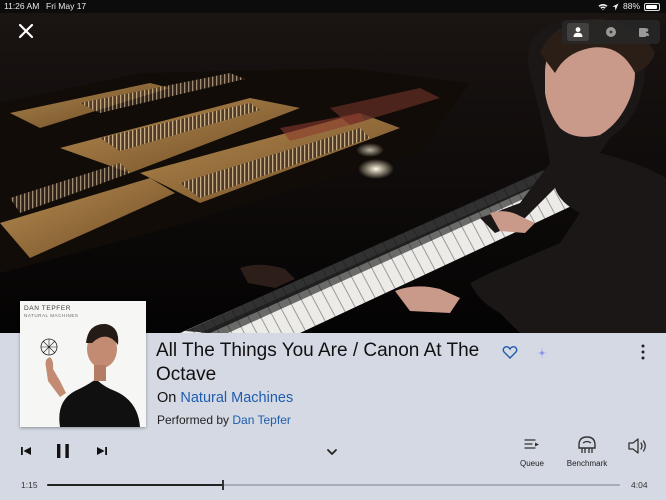 This screenshot has width=666, height=500. I want to click on album-cover: DAN TEPFER NATURAL MACHINES, so click(83, 364).